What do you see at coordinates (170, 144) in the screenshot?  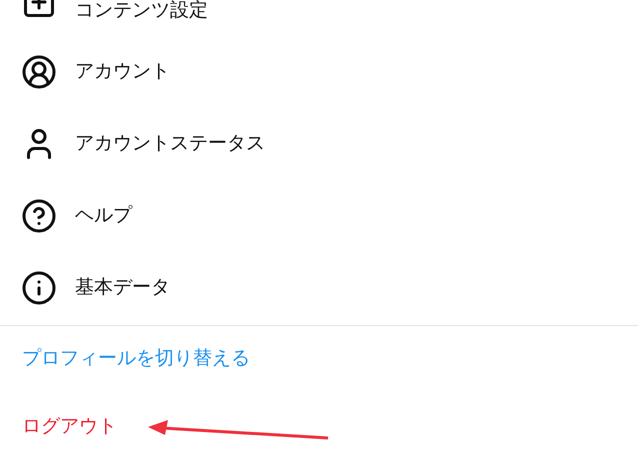 I see `menu-item: アカウントステータス` at bounding box center [170, 144].